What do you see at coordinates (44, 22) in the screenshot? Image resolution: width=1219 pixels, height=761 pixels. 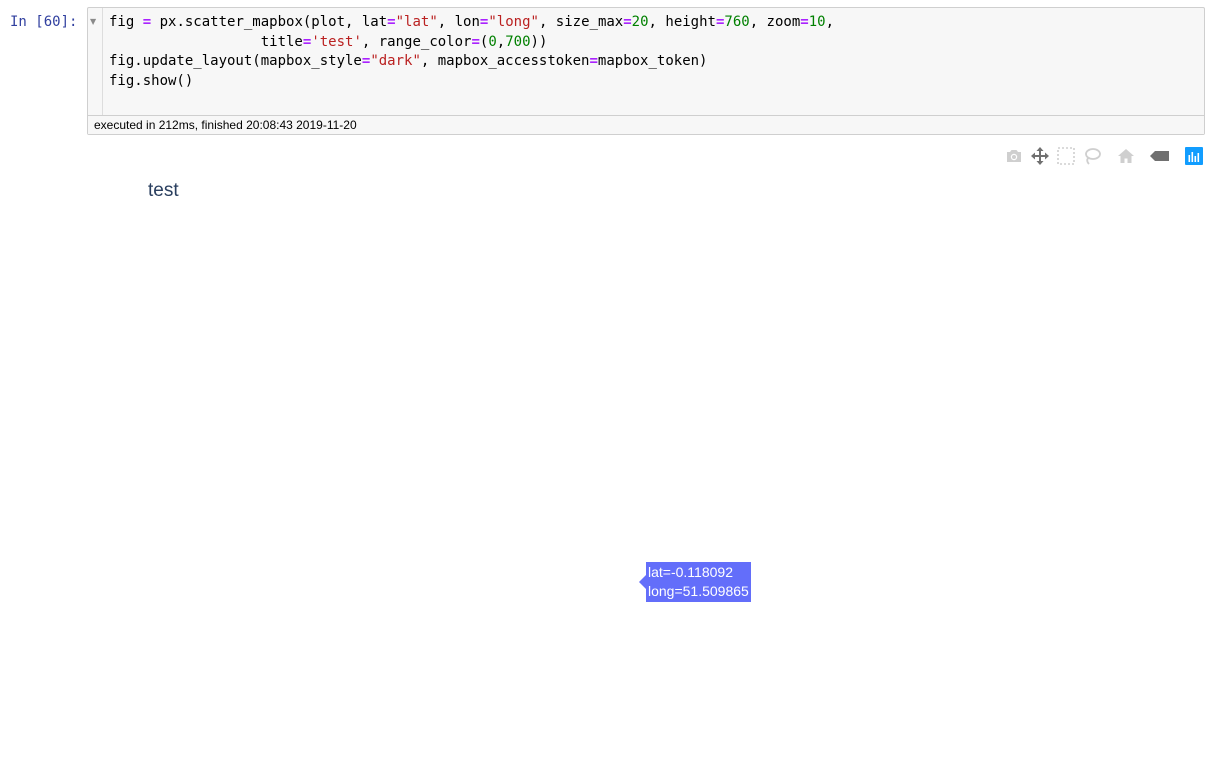 I see `input-prompt: In [60]:` at bounding box center [44, 22].